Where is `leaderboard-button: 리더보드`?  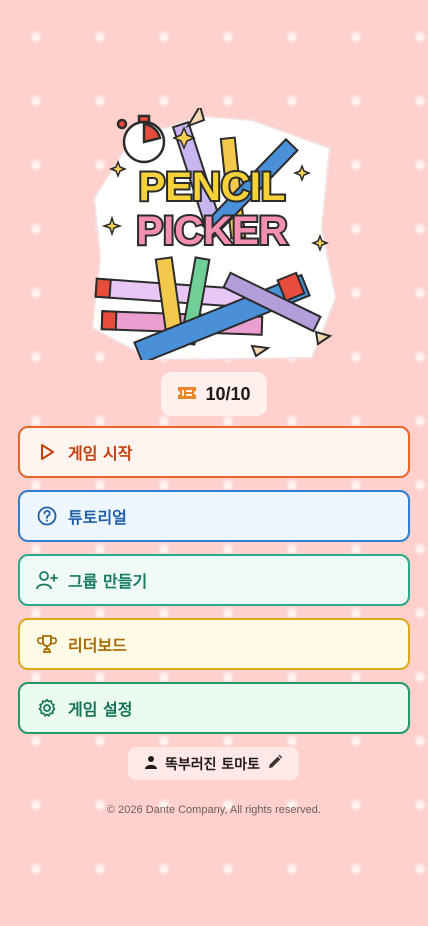 leaderboard-button: 리더보드 is located at coordinates (214, 644).